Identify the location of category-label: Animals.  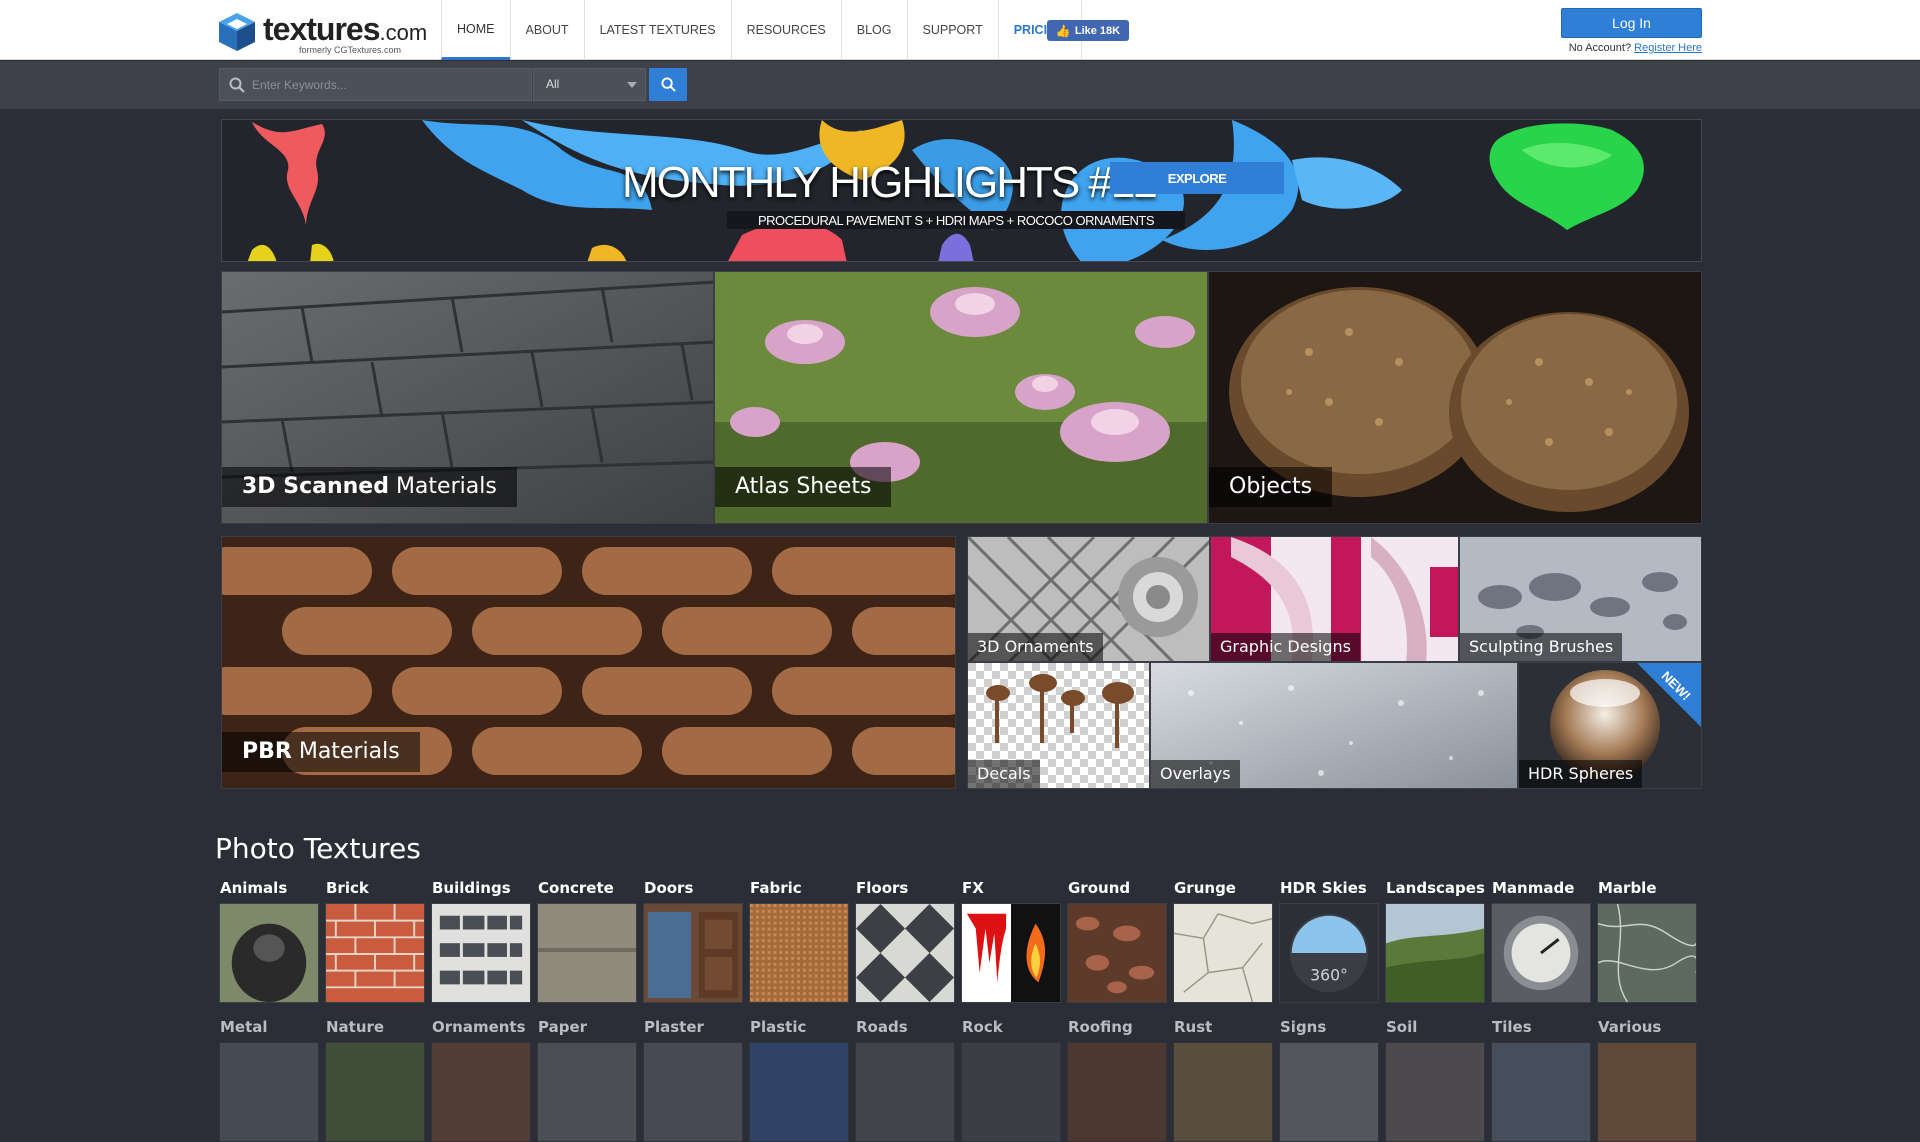
(254, 888).